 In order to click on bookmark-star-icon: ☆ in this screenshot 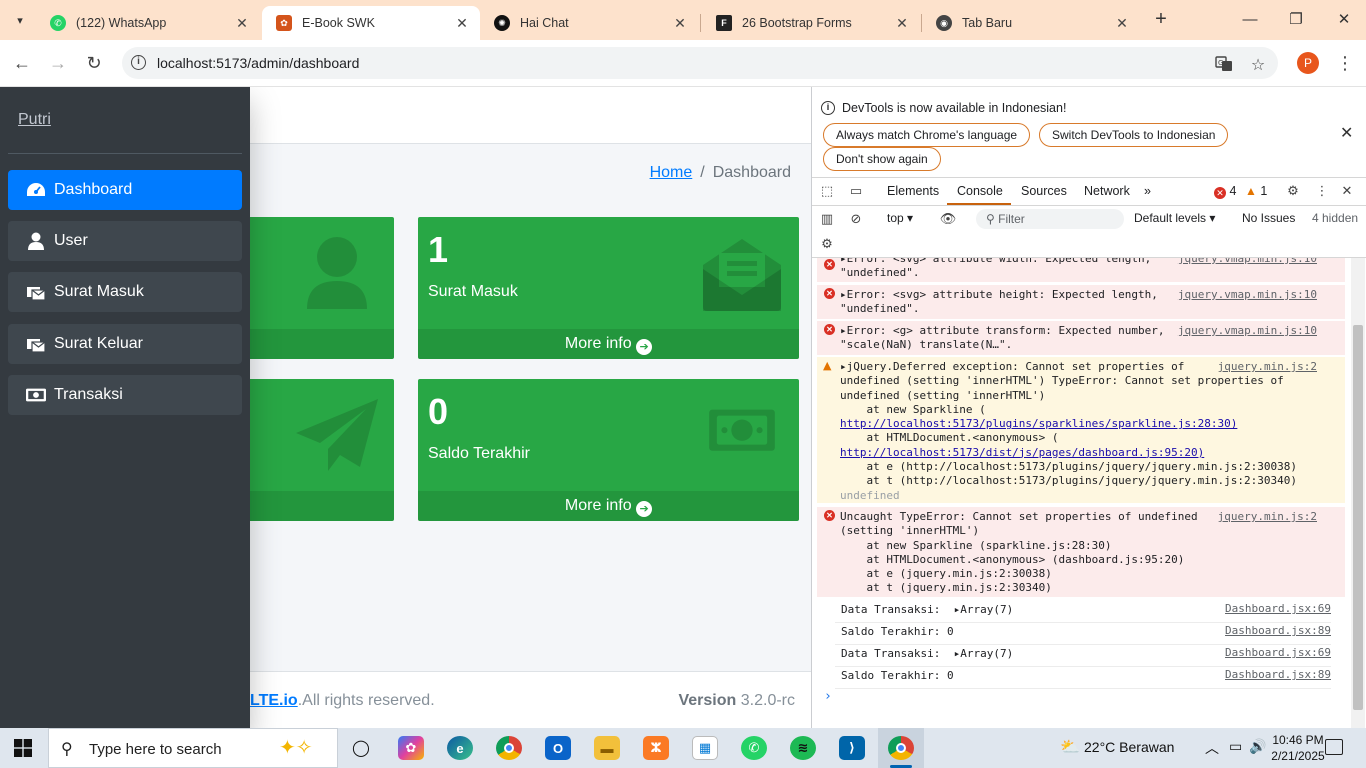, I will do `click(1258, 64)`.